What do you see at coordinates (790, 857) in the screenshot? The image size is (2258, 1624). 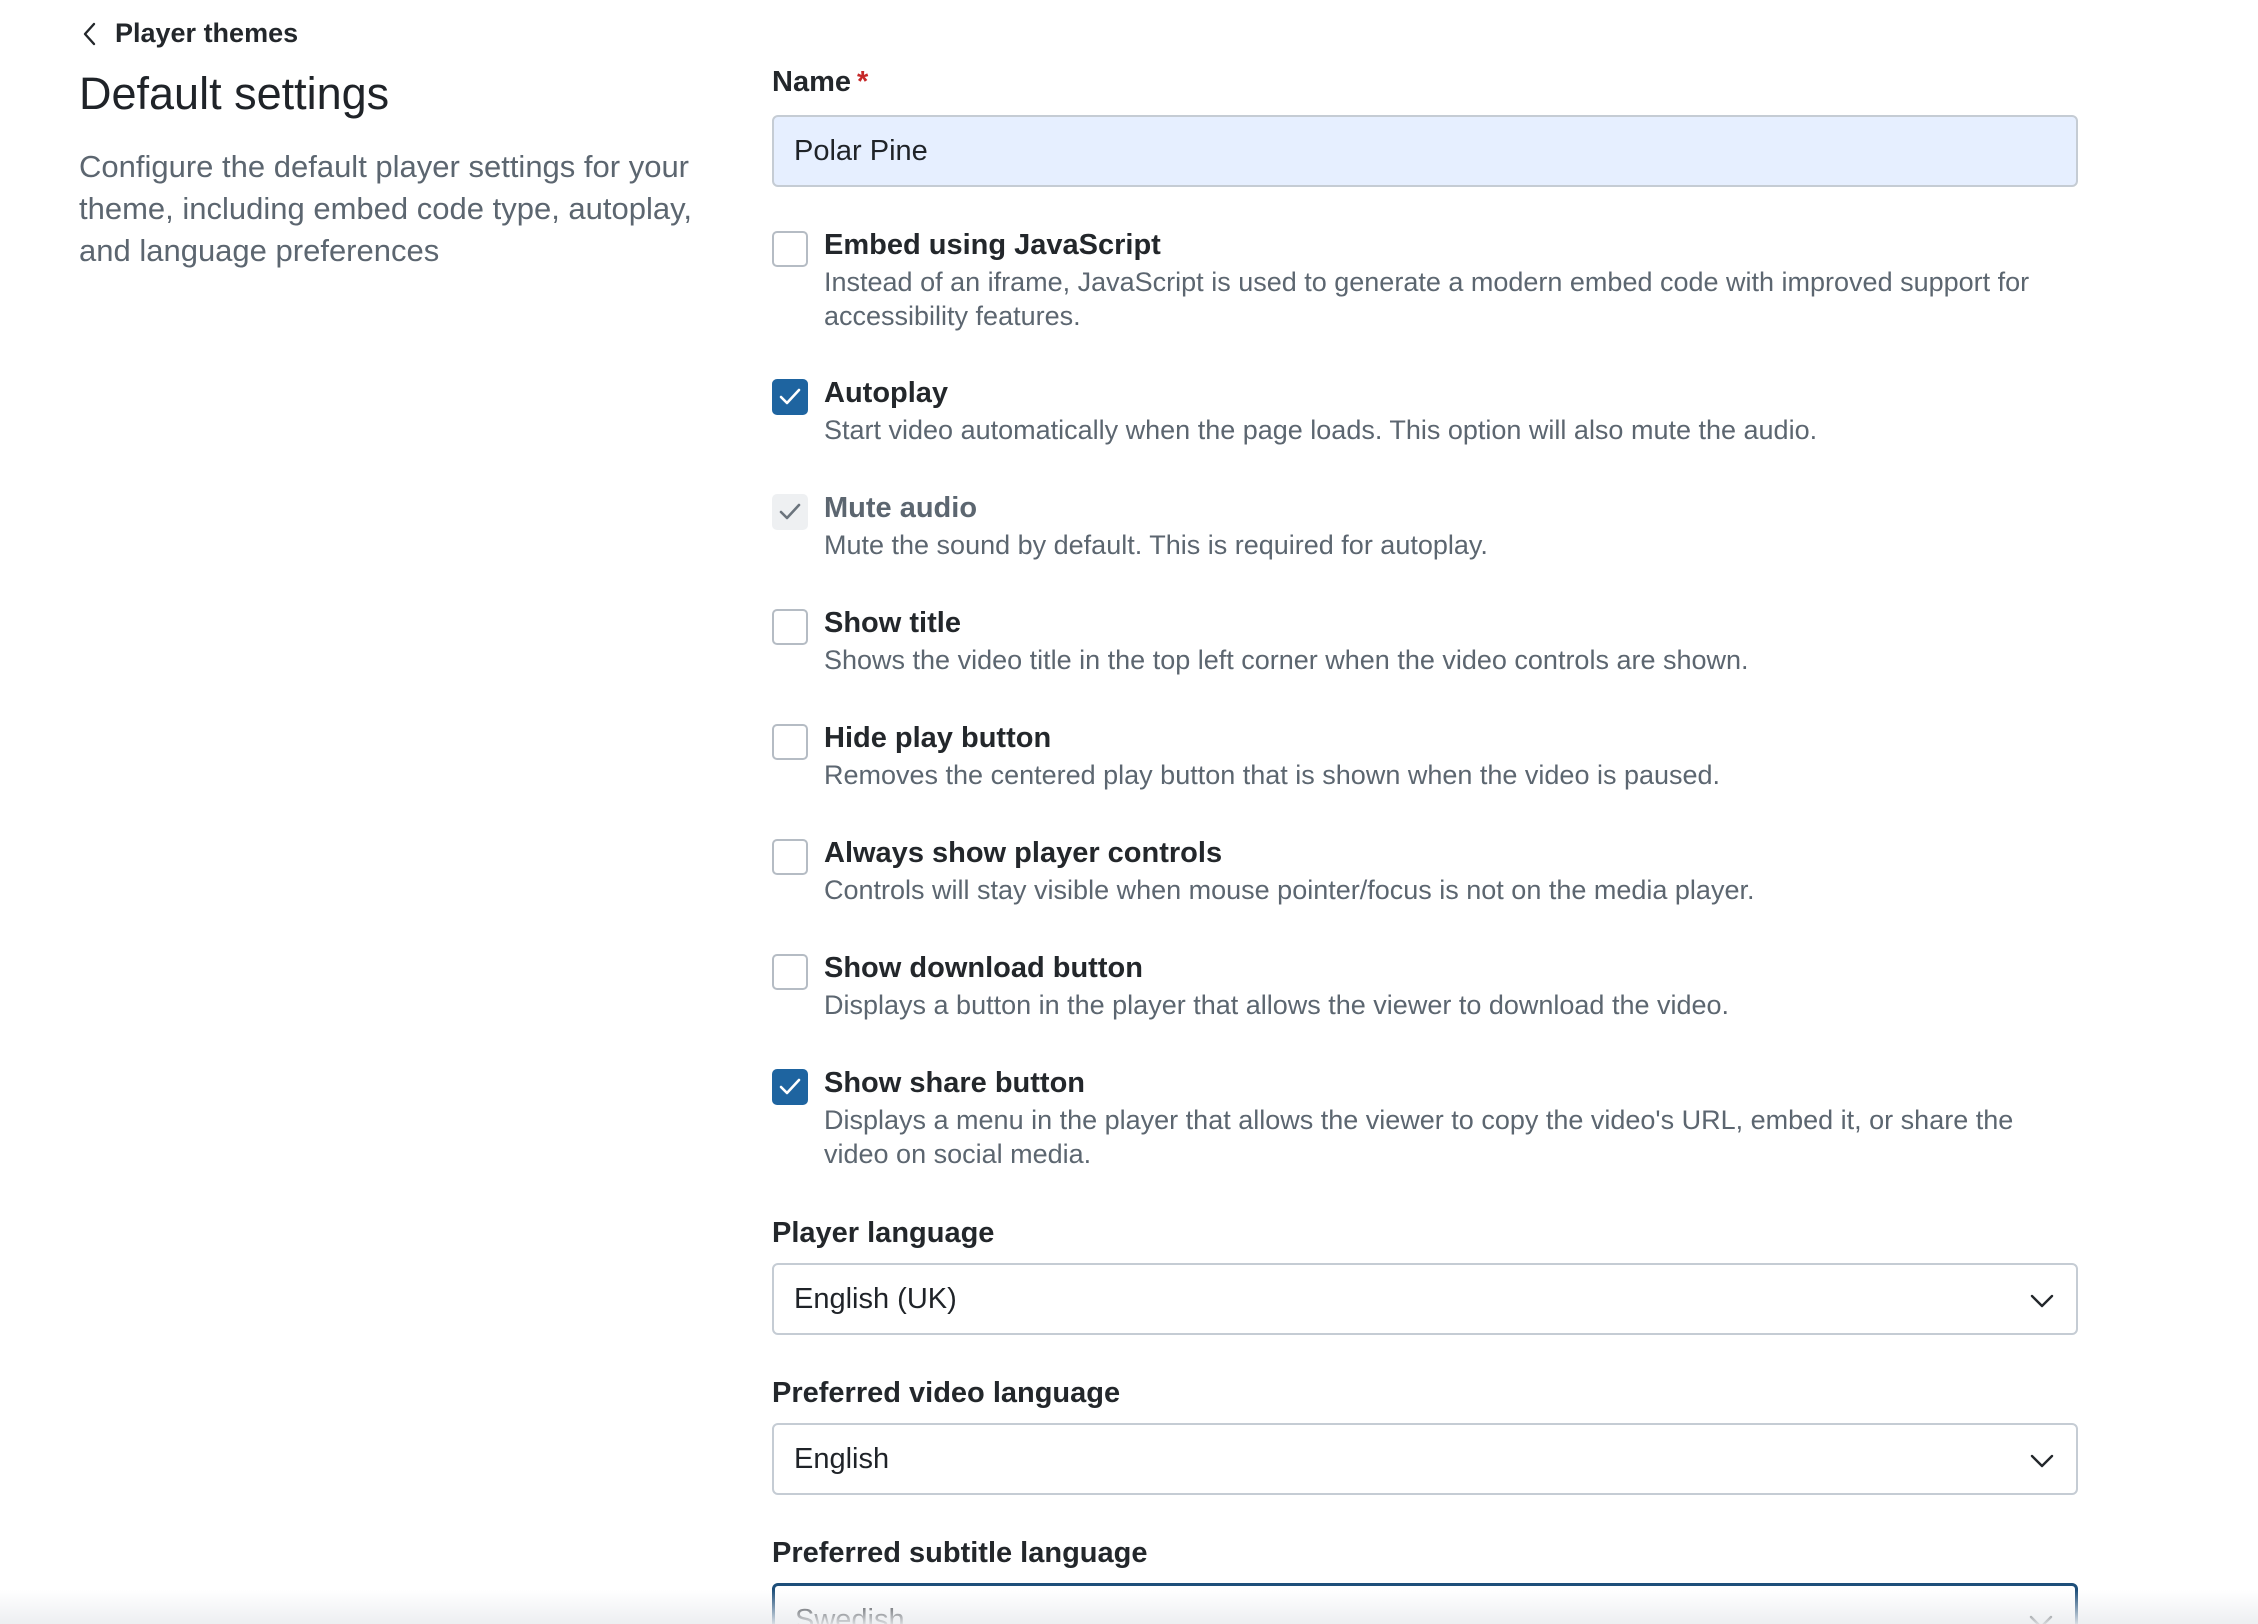 I see `always-show-controls-checkbox` at bounding box center [790, 857].